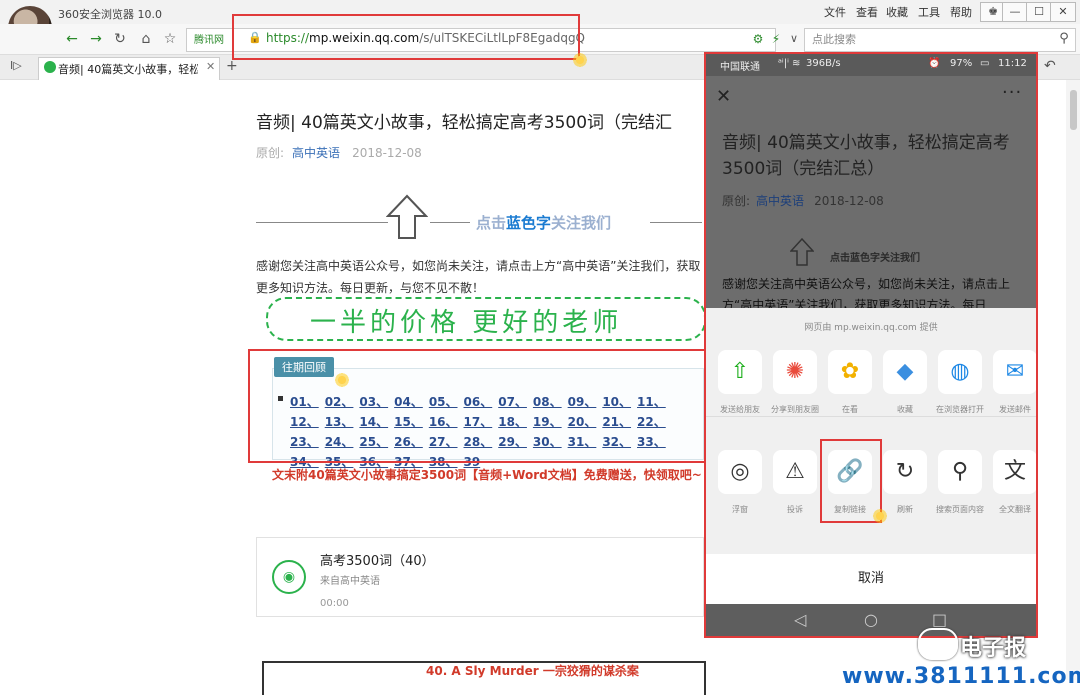 This screenshot has height=695, width=1080. What do you see at coordinates (322, 222) in the screenshot?
I see `divider-left` at bounding box center [322, 222].